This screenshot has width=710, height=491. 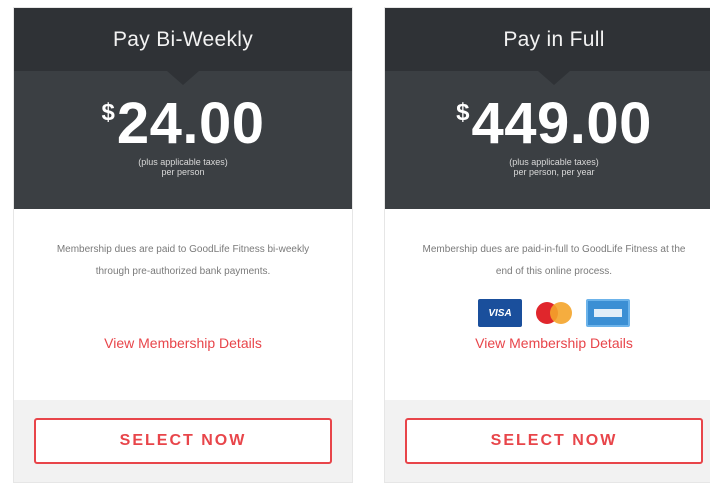 What do you see at coordinates (554, 172) in the screenshot?
I see `price-note-per: per person, per year` at bounding box center [554, 172].